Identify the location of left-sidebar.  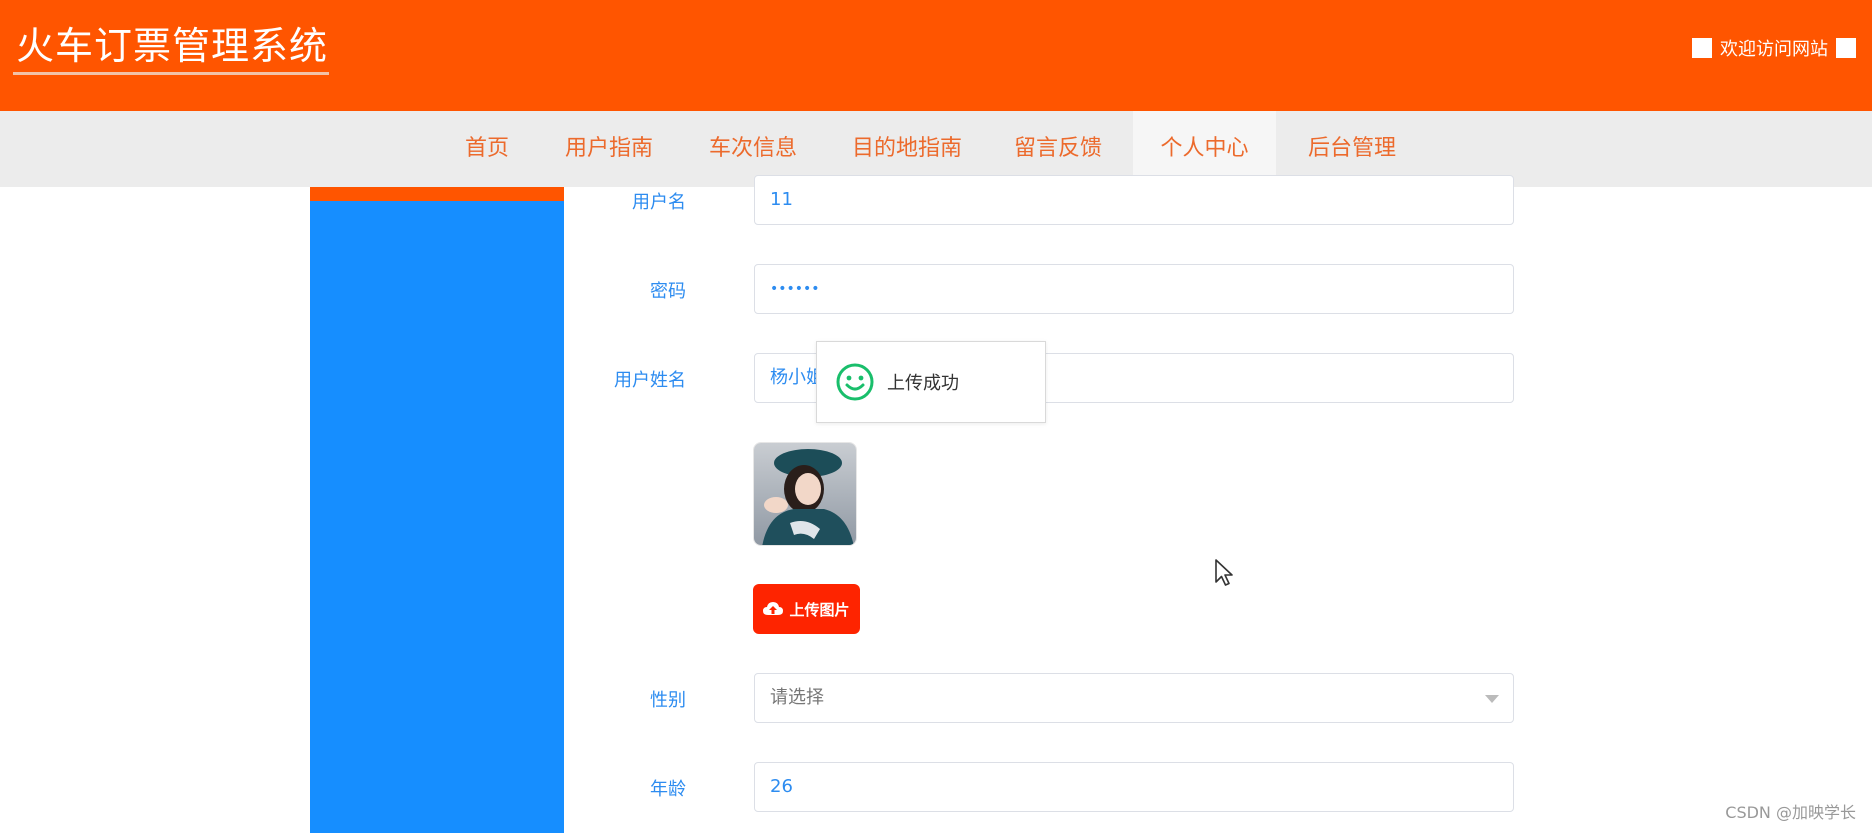
(437, 510).